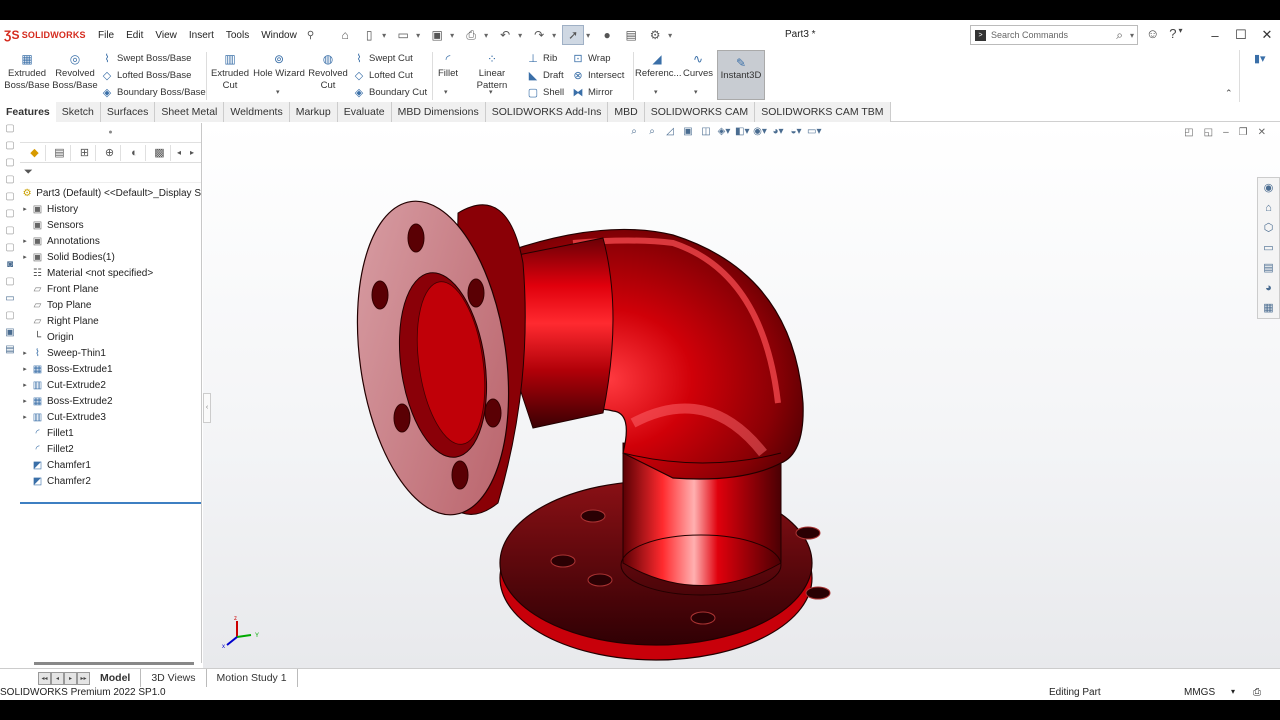  I want to click on boundary-boss-button: ◈ Boundary Boss/Base, so click(153, 92).